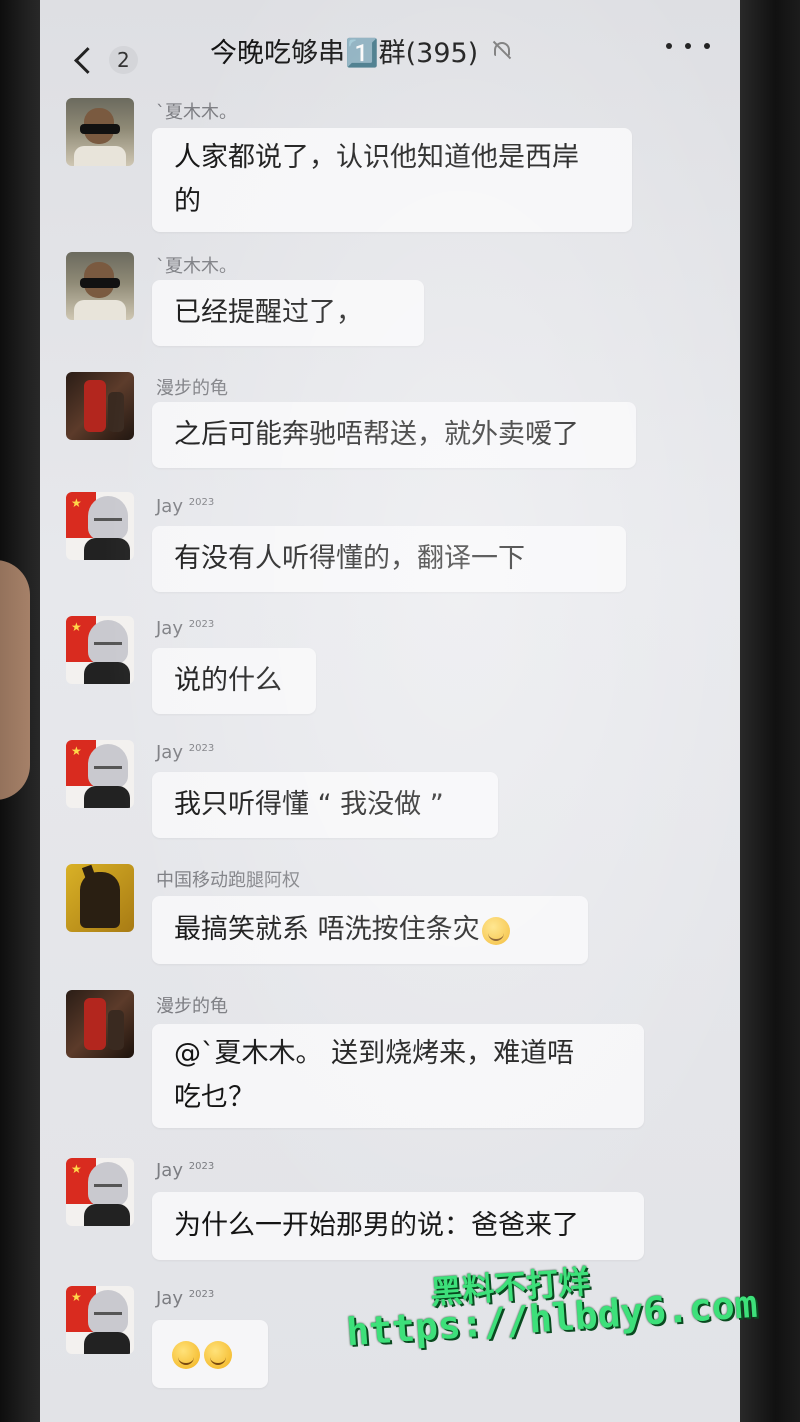 Image resolution: width=800 pixels, height=1422 pixels. I want to click on message-bubble: 人家都说了，认识他知道他是西岸 的, so click(392, 180).